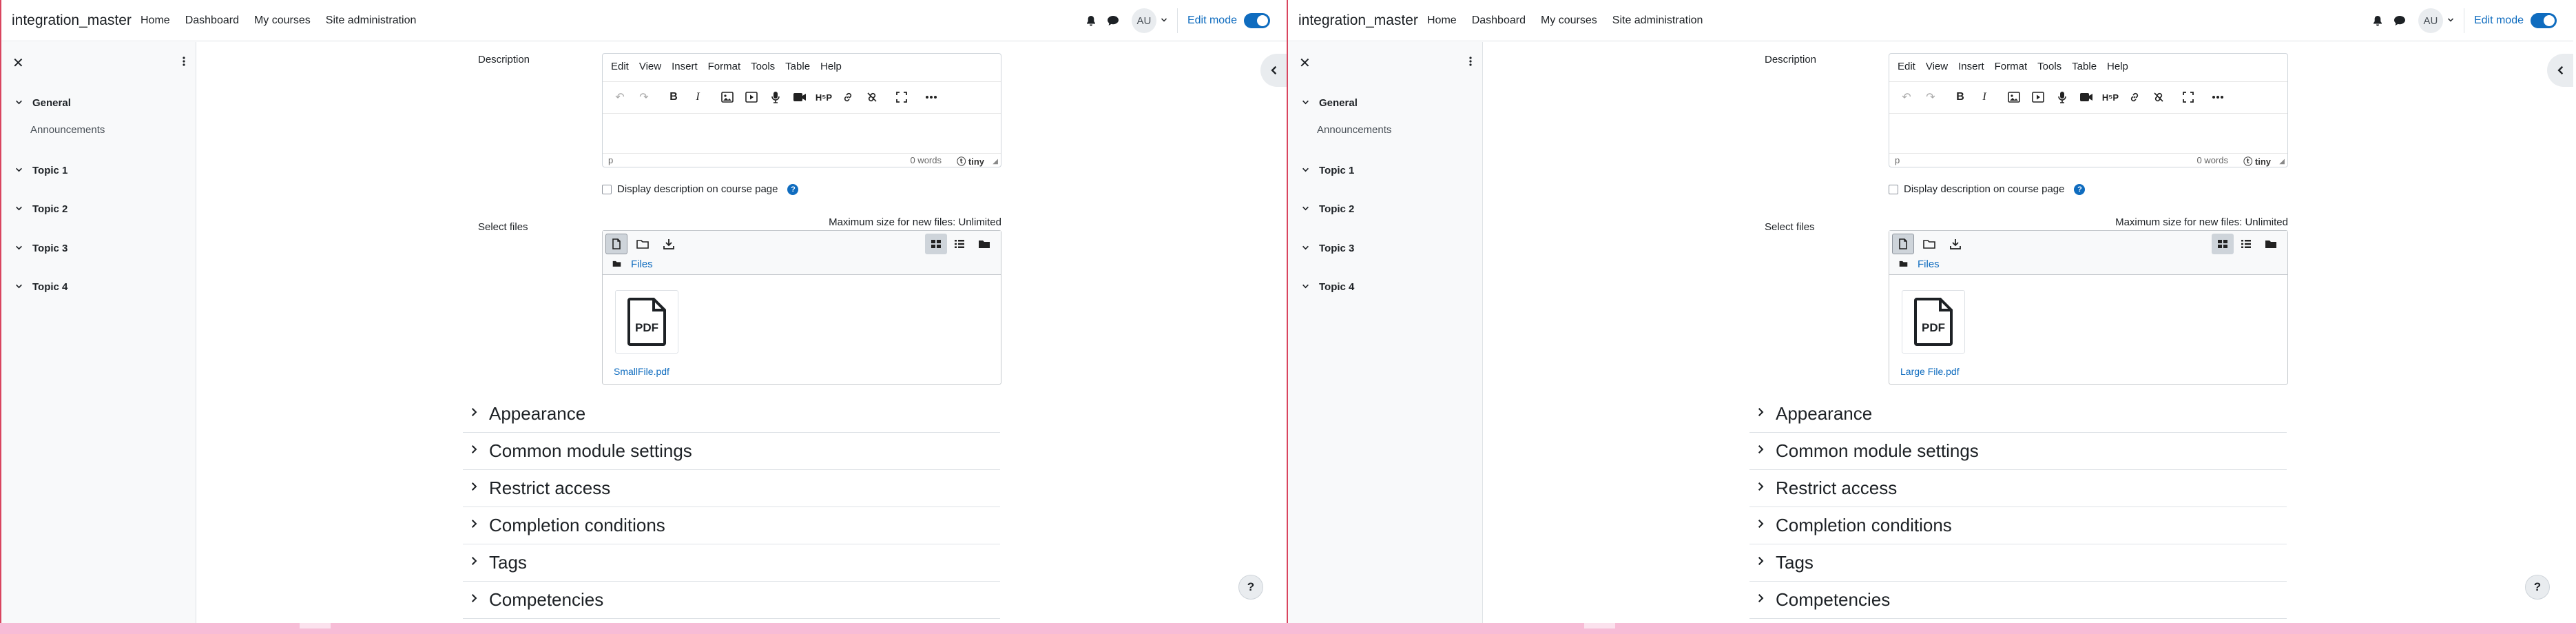 The width and height of the screenshot is (2576, 634). What do you see at coordinates (775, 98) in the screenshot?
I see `microphone-icon` at bounding box center [775, 98].